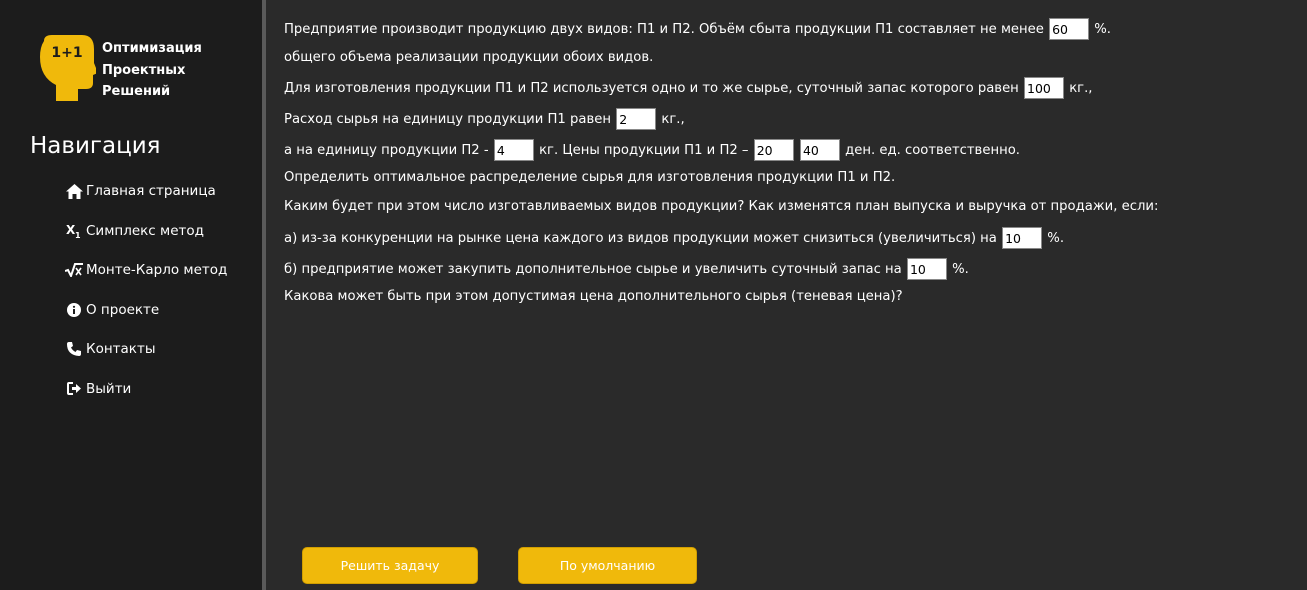 The height and width of the screenshot is (590, 1307). Describe the element at coordinates (390, 565) in the screenshot. I see `solve-button: Решить задачу` at that location.